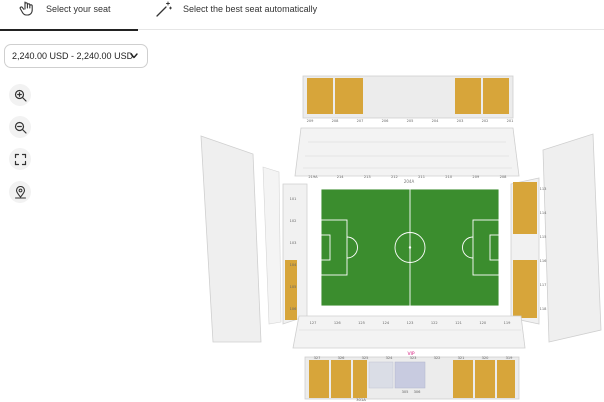 This screenshot has width=604, height=402. I want to click on section-label: 212, so click(394, 177).